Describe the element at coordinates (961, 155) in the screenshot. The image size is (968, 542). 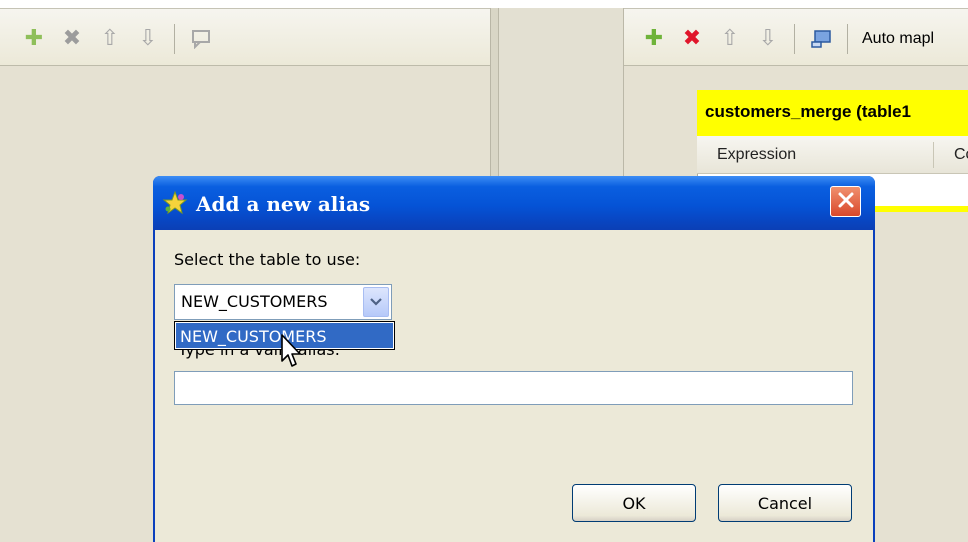
I see `column-header-second: Co` at that location.